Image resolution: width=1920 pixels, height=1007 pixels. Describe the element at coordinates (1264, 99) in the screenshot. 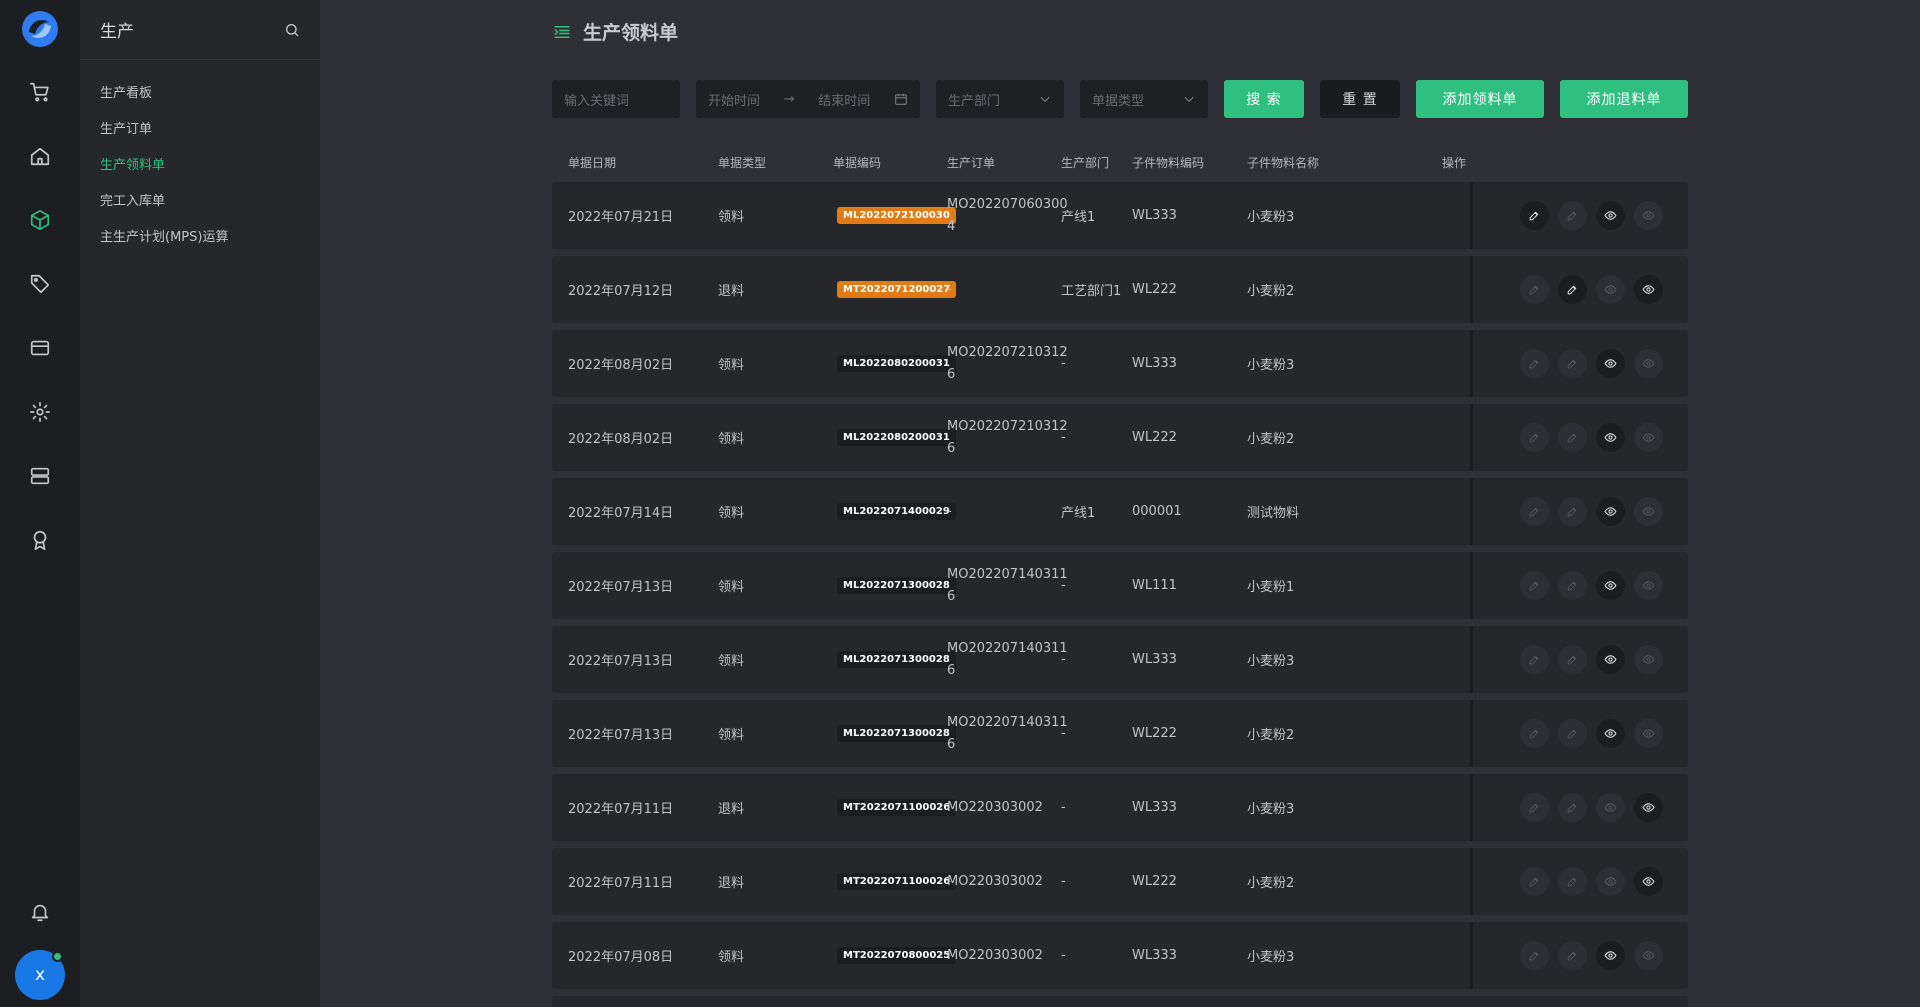

I see `search-button: 搜 索` at that location.